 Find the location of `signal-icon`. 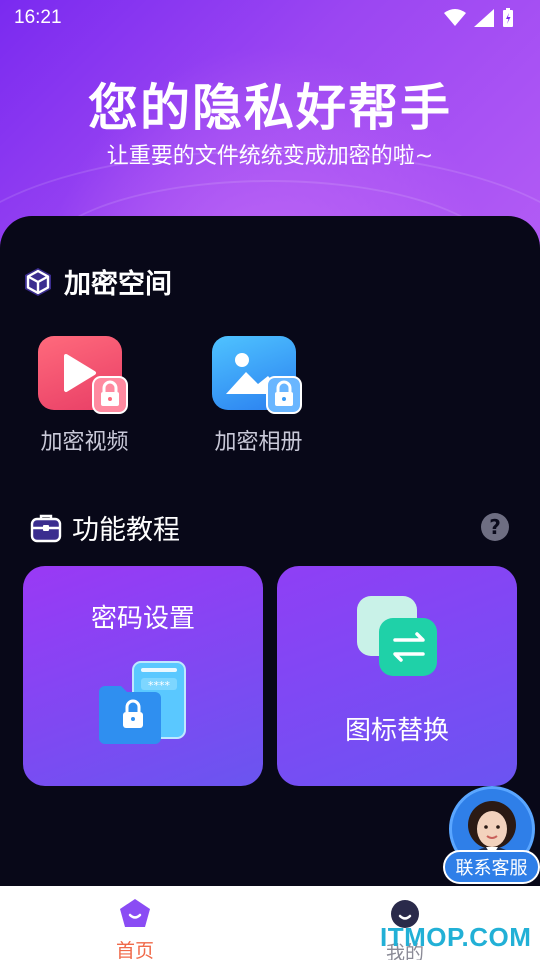

signal-icon is located at coordinates (484, 18).